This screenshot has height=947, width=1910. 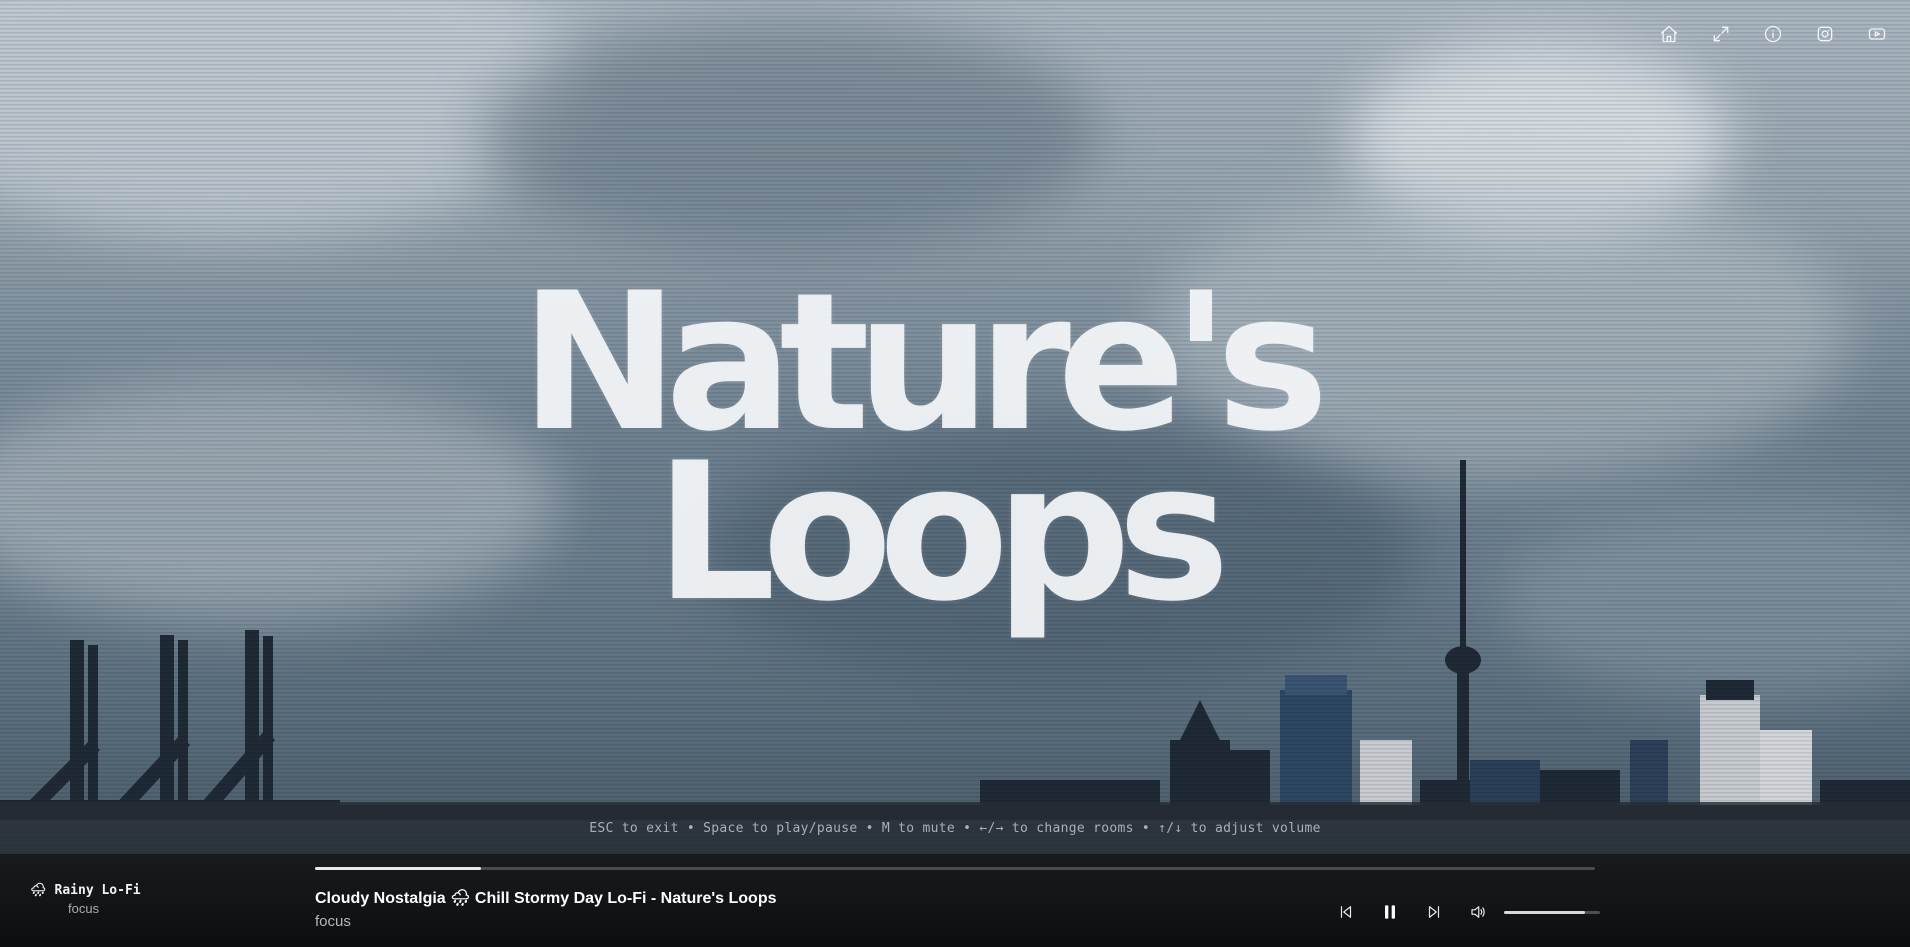 I want to click on current-room: 🌧 Rainy Lo-Fi focus, so click(x=85, y=899).